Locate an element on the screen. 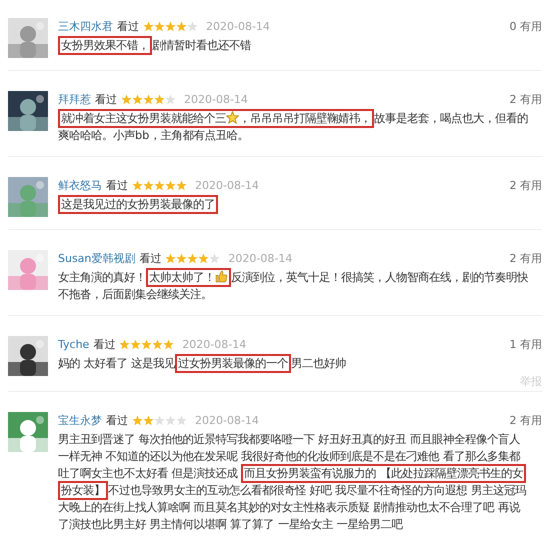 The image size is (558, 551). thumbs-up-icon is located at coordinates (221, 276).